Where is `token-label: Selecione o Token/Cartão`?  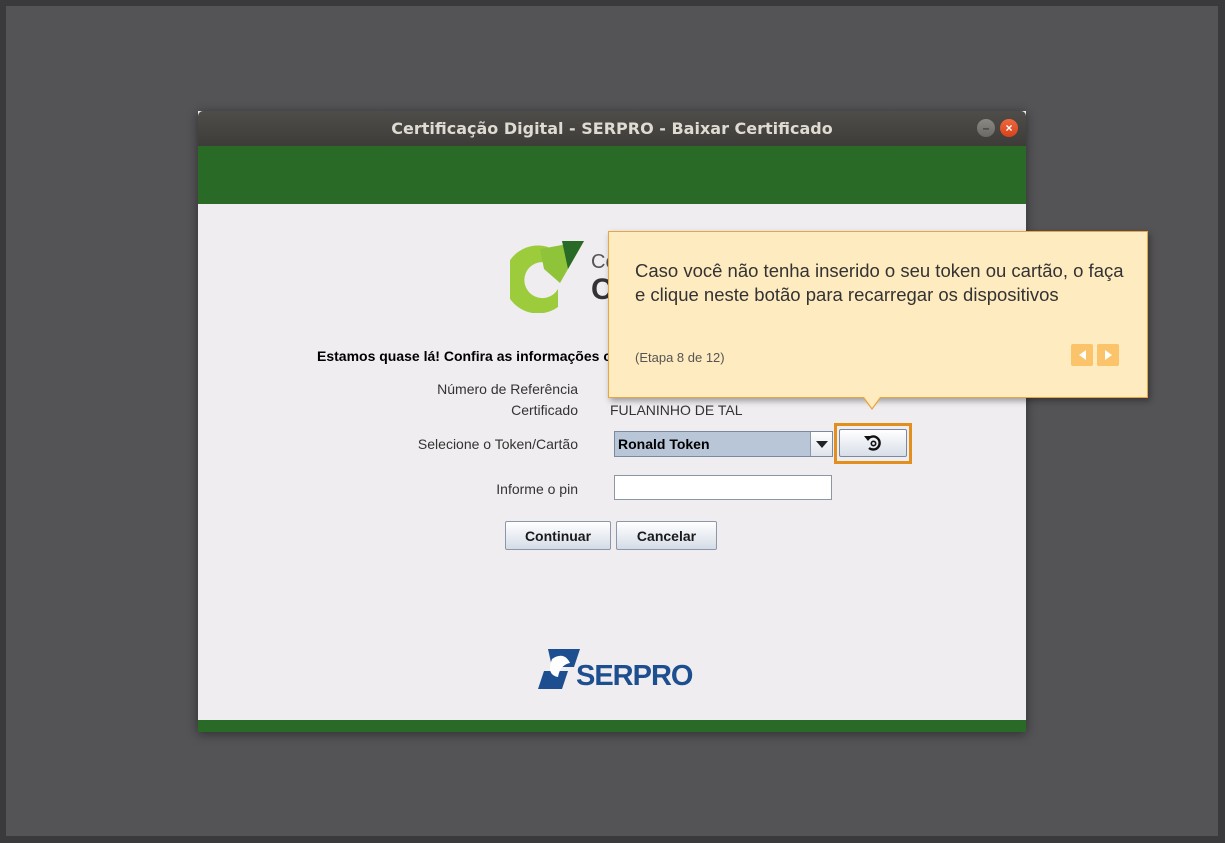
token-label: Selecione o Token/Cartão is located at coordinates (497, 444).